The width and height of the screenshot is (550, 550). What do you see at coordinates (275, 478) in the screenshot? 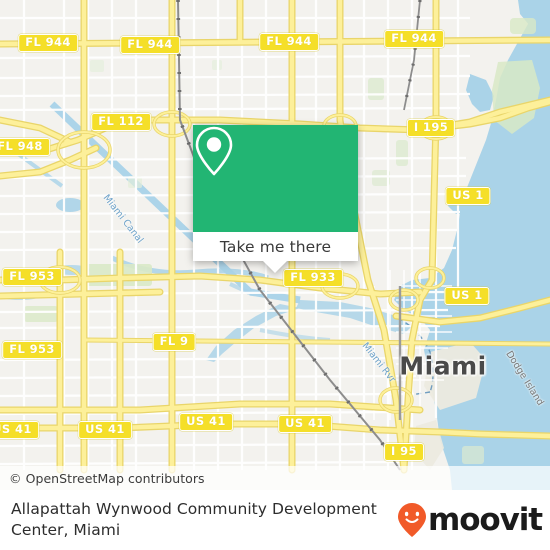
I see `map-attribution-bar: © OpenStreetMap contributors` at bounding box center [275, 478].